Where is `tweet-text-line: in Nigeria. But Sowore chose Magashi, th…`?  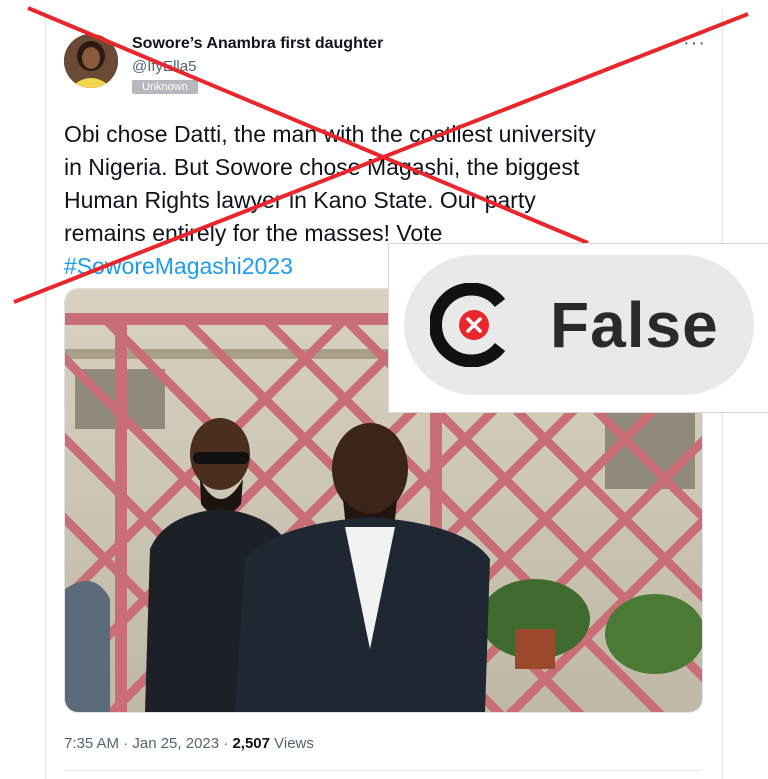
tweet-text-line: in Nigeria. But Sowore chose Magashi, th… is located at coordinates (322, 167).